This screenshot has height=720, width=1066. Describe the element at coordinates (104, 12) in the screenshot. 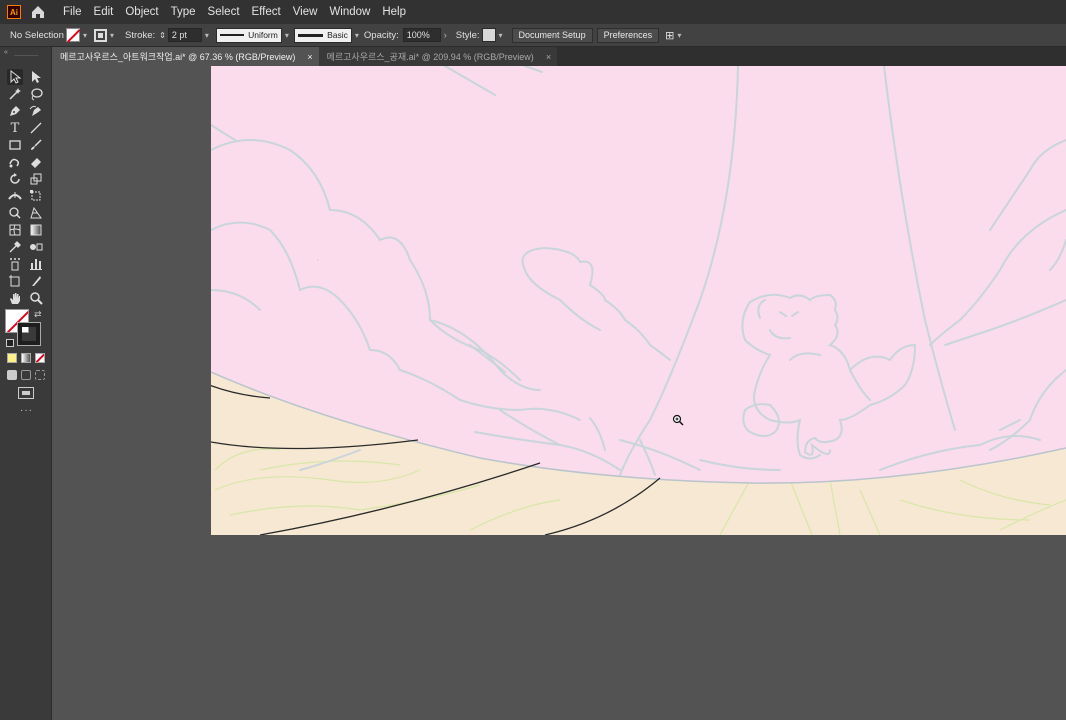

I see `menu-edit: Edit` at that location.